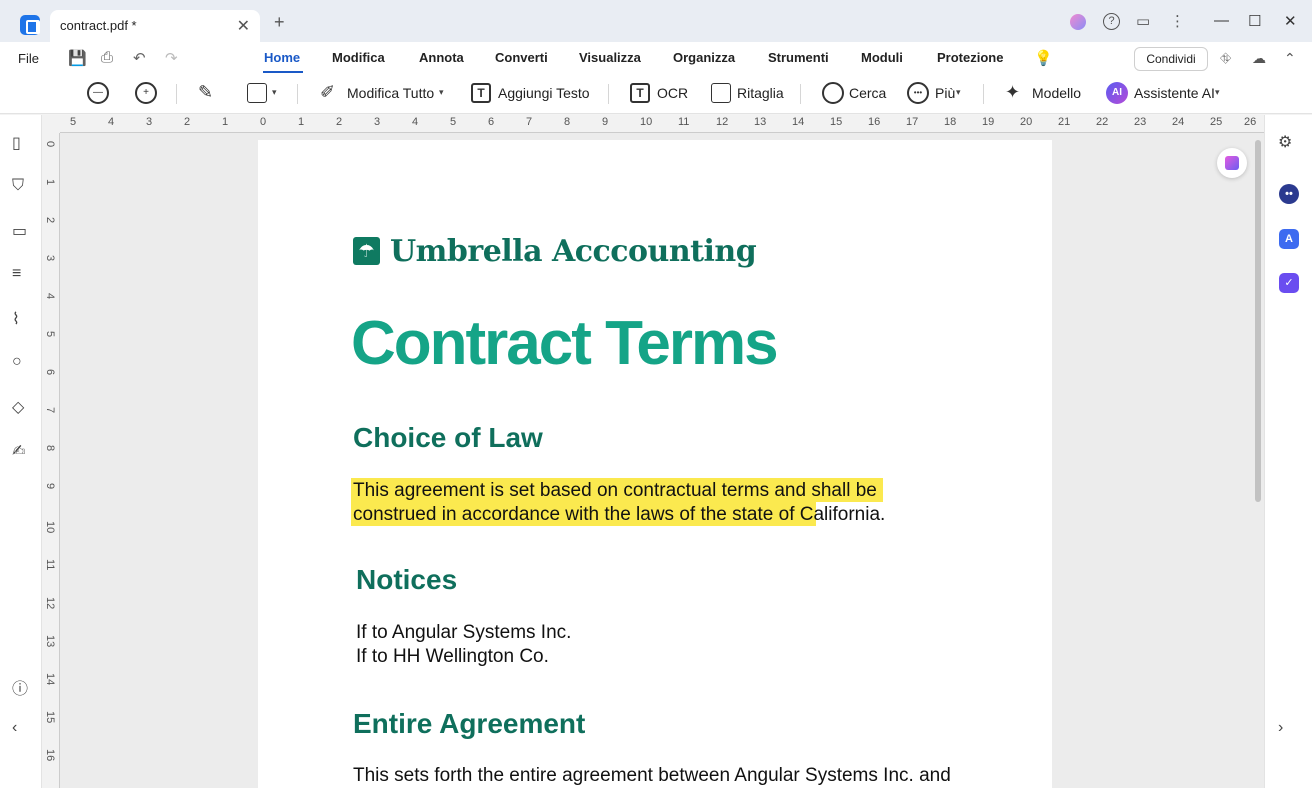 Image resolution: width=1312 pixels, height=788 pixels. I want to click on more-dropdown-icon: ▾, so click(958, 92).